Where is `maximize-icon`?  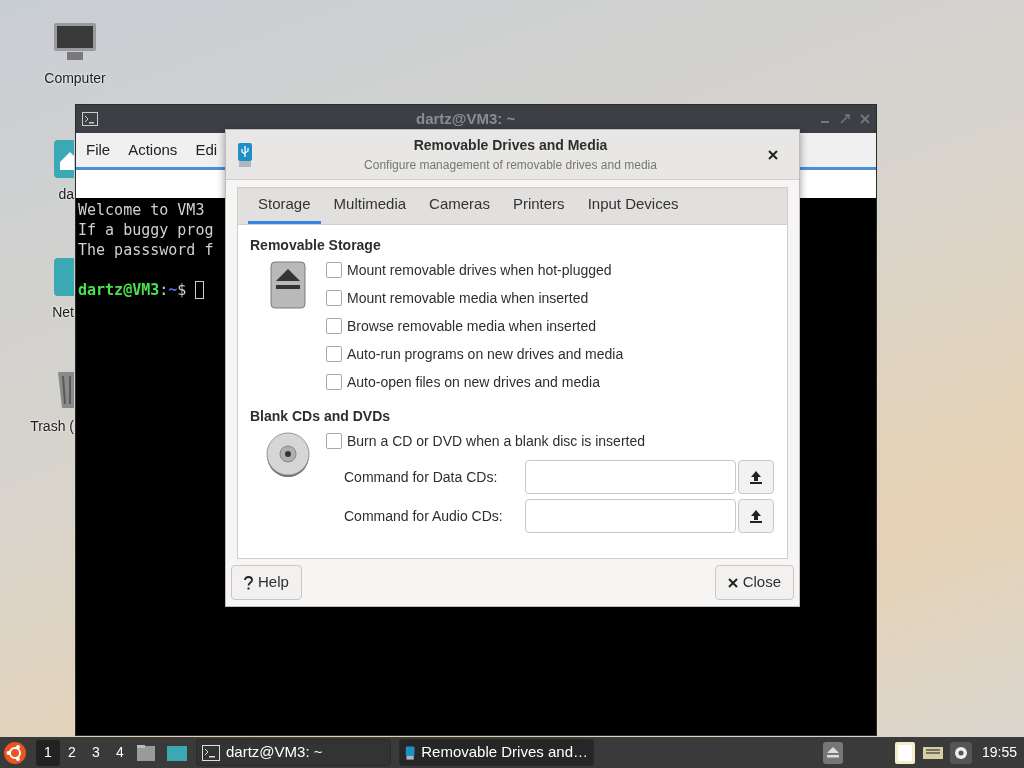
maximize-icon is located at coordinates (845, 119).